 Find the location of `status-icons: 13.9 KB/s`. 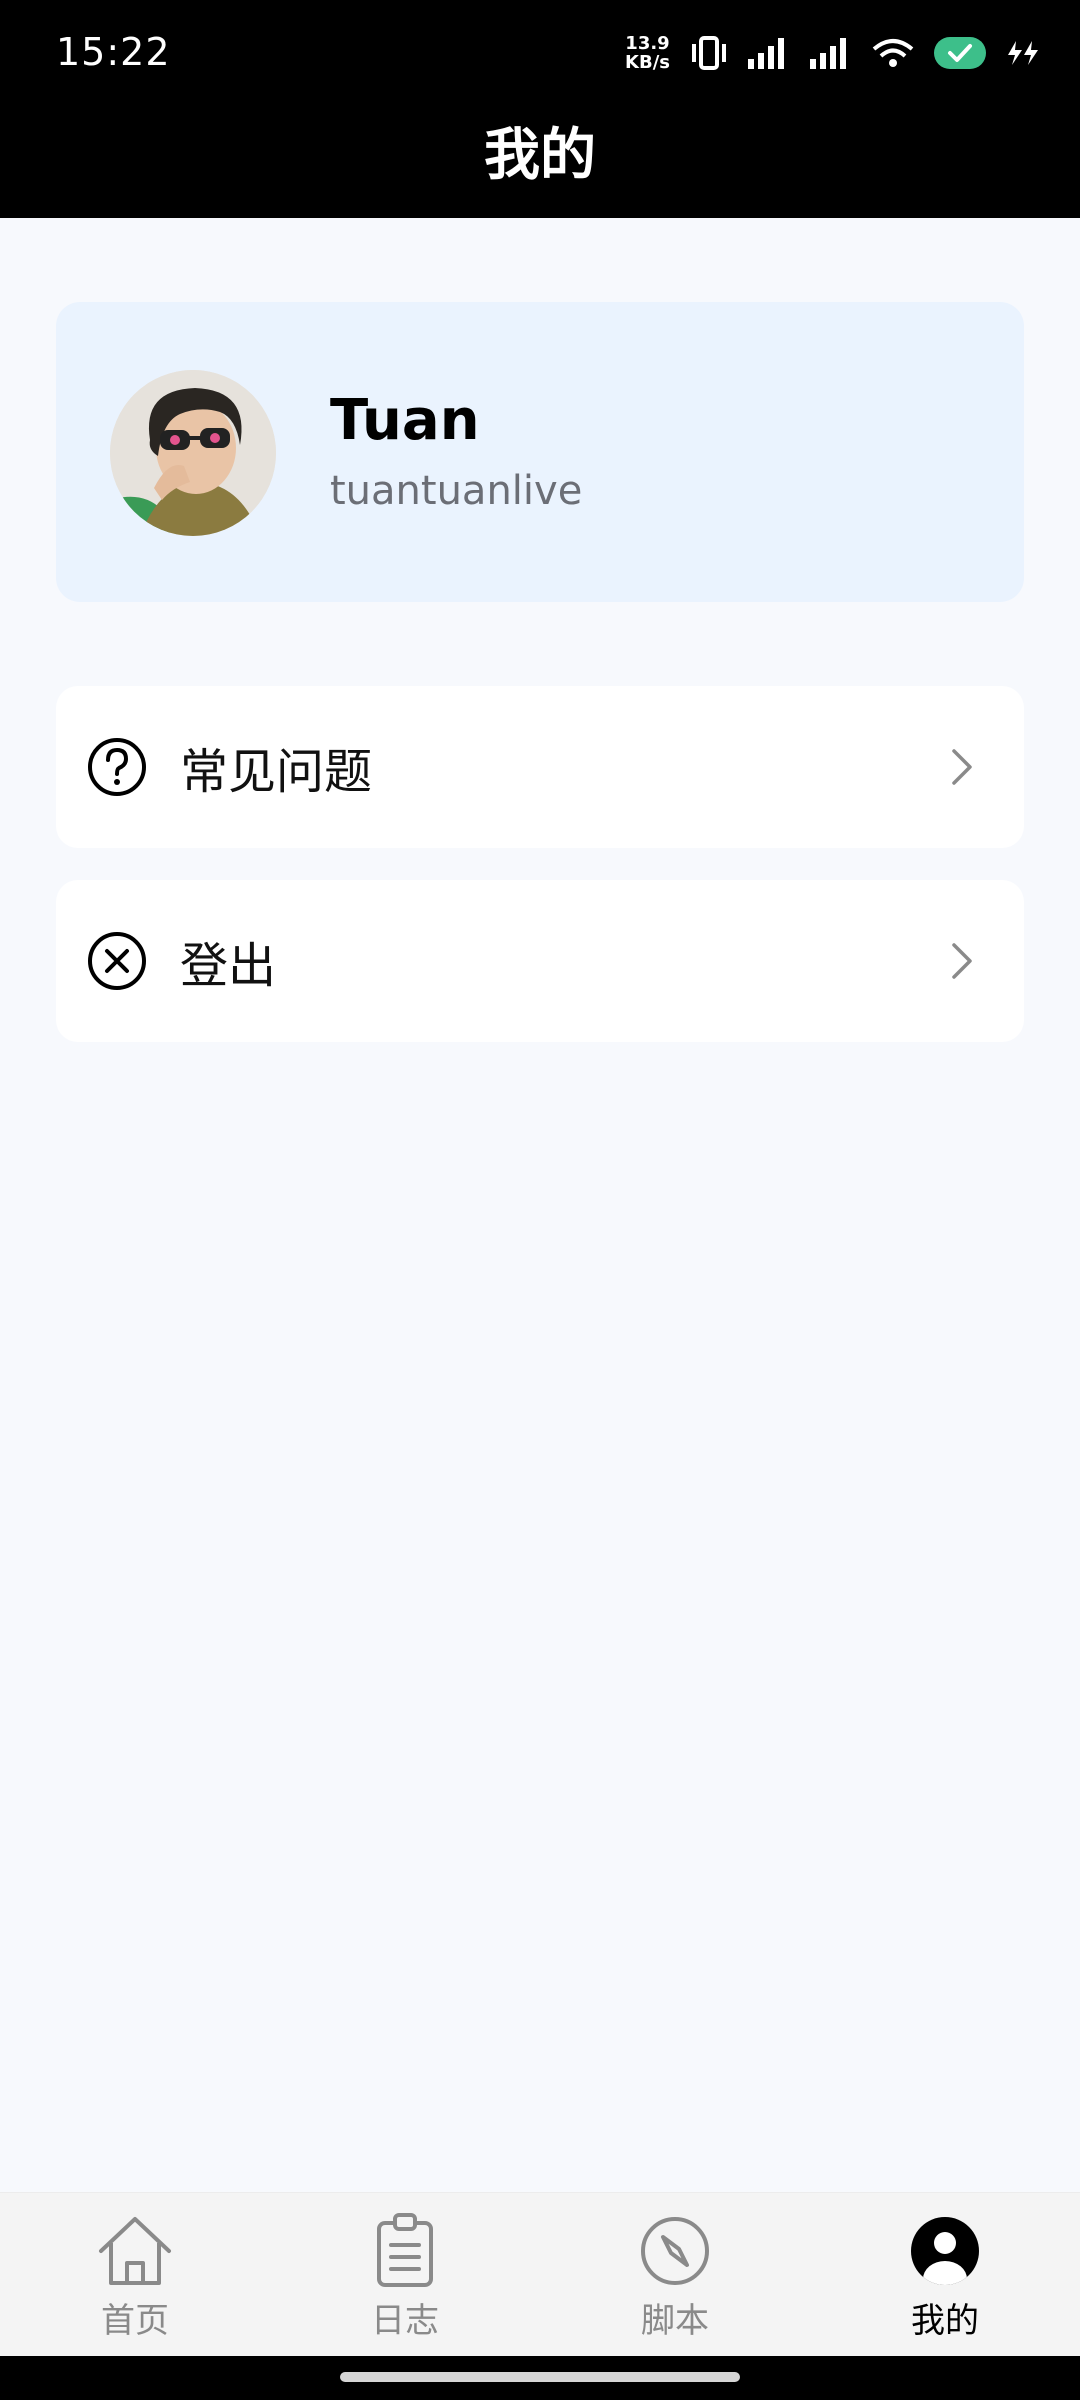

status-icons: 13.9 KB/s is located at coordinates (832, 53).